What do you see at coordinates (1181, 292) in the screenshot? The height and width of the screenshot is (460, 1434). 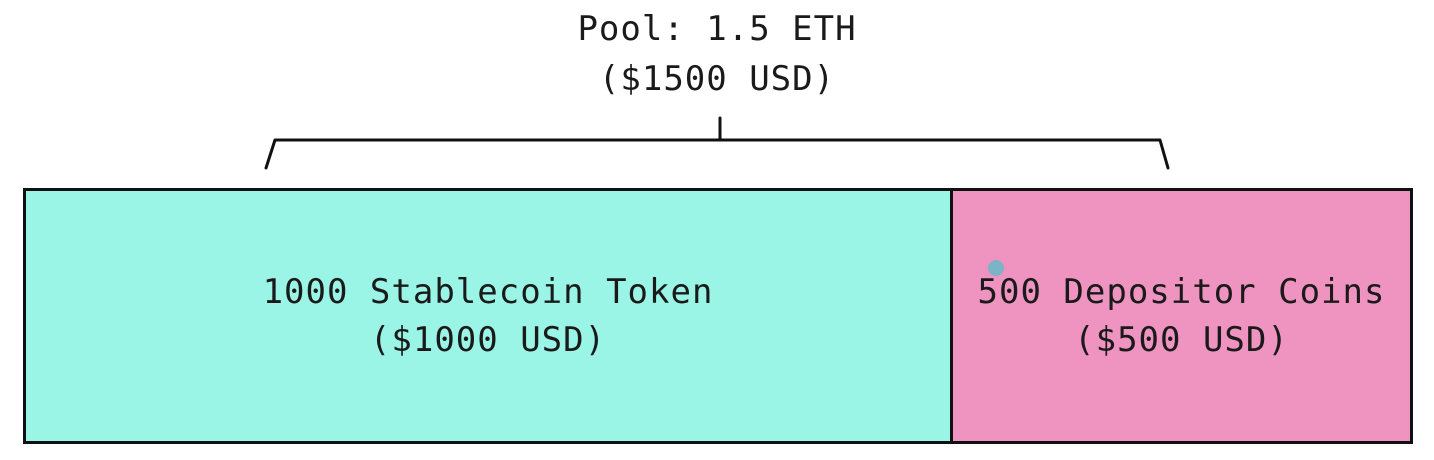 I see `depositor-amount: 500 Depositor Coins` at bounding box center [1181, 292].